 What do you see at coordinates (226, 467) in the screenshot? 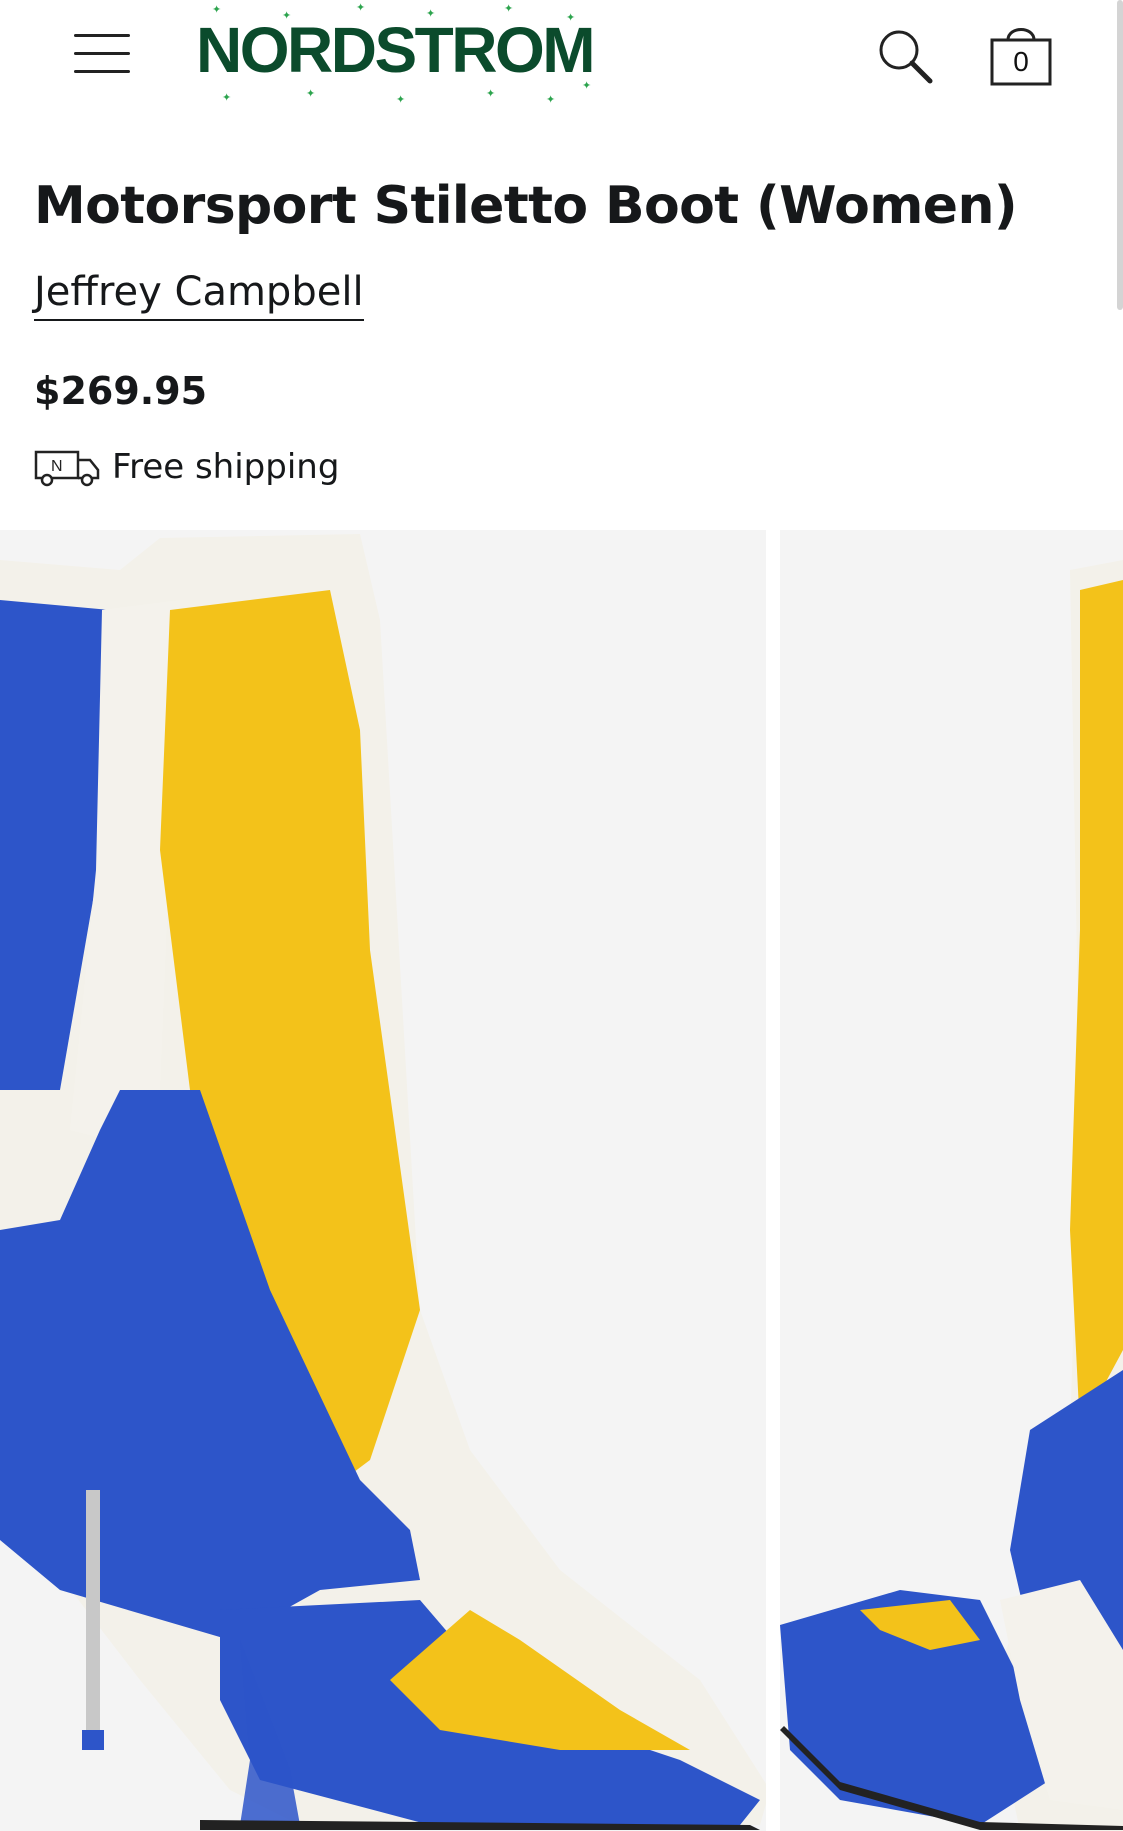
I see `shipping-label: Free shipping` at bounding box center [226, 467].